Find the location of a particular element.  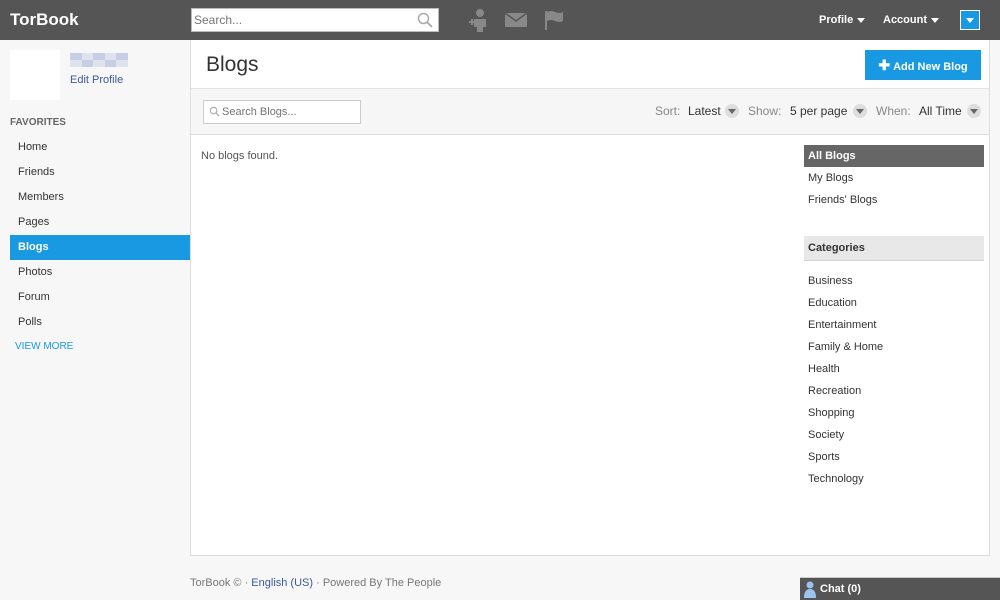

category-business: Business is located at coordinates (830, 281).